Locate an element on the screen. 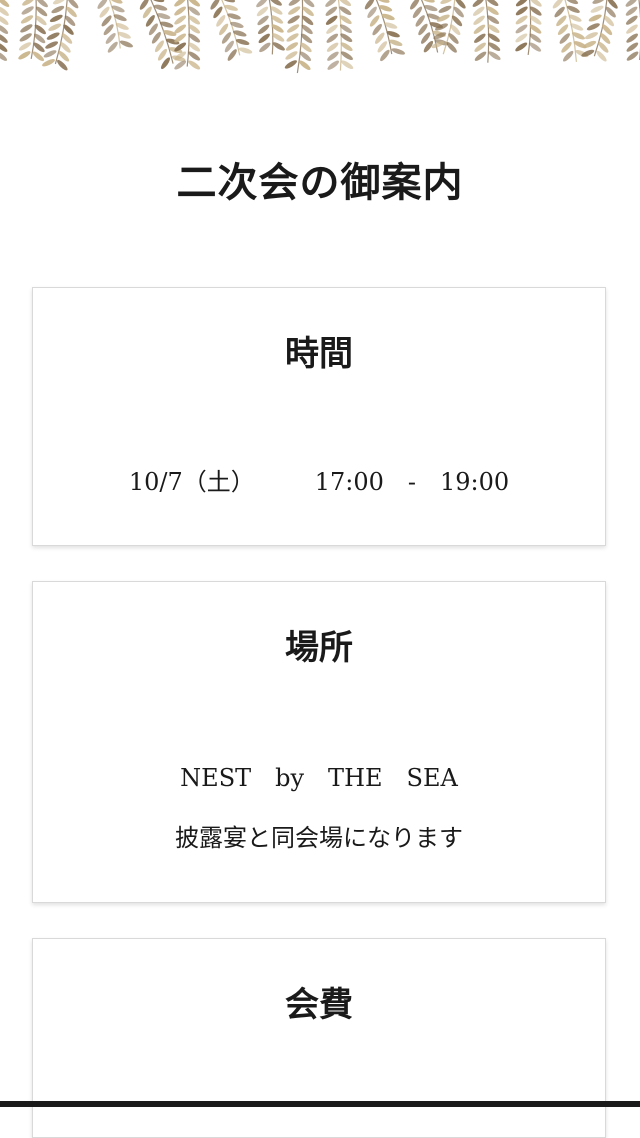  event-date: 10/7（土） is located at coordinates (185, 482).